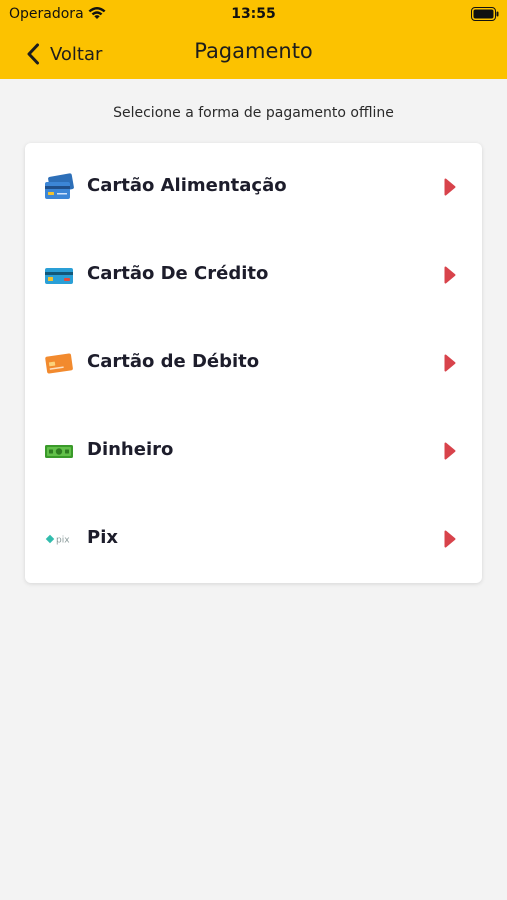 The height and width of the screenshot is (900, 507). What do you see at coordinates (187, 185) in the screenshot?
I see `option-label: Cartão Alimentação` at bounding box center [187, 185].